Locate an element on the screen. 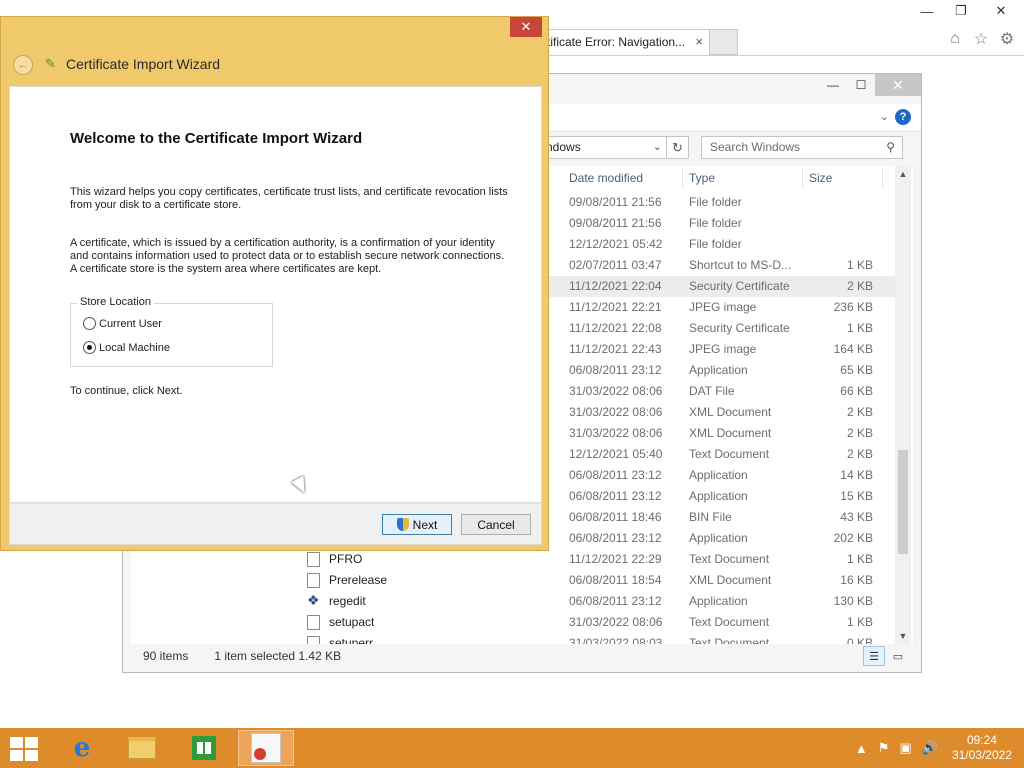 The width and height of the screenshot is (1024, 768). ribbon-expand-chevron-icon: ⌄ is located at coordinates (884, 116).